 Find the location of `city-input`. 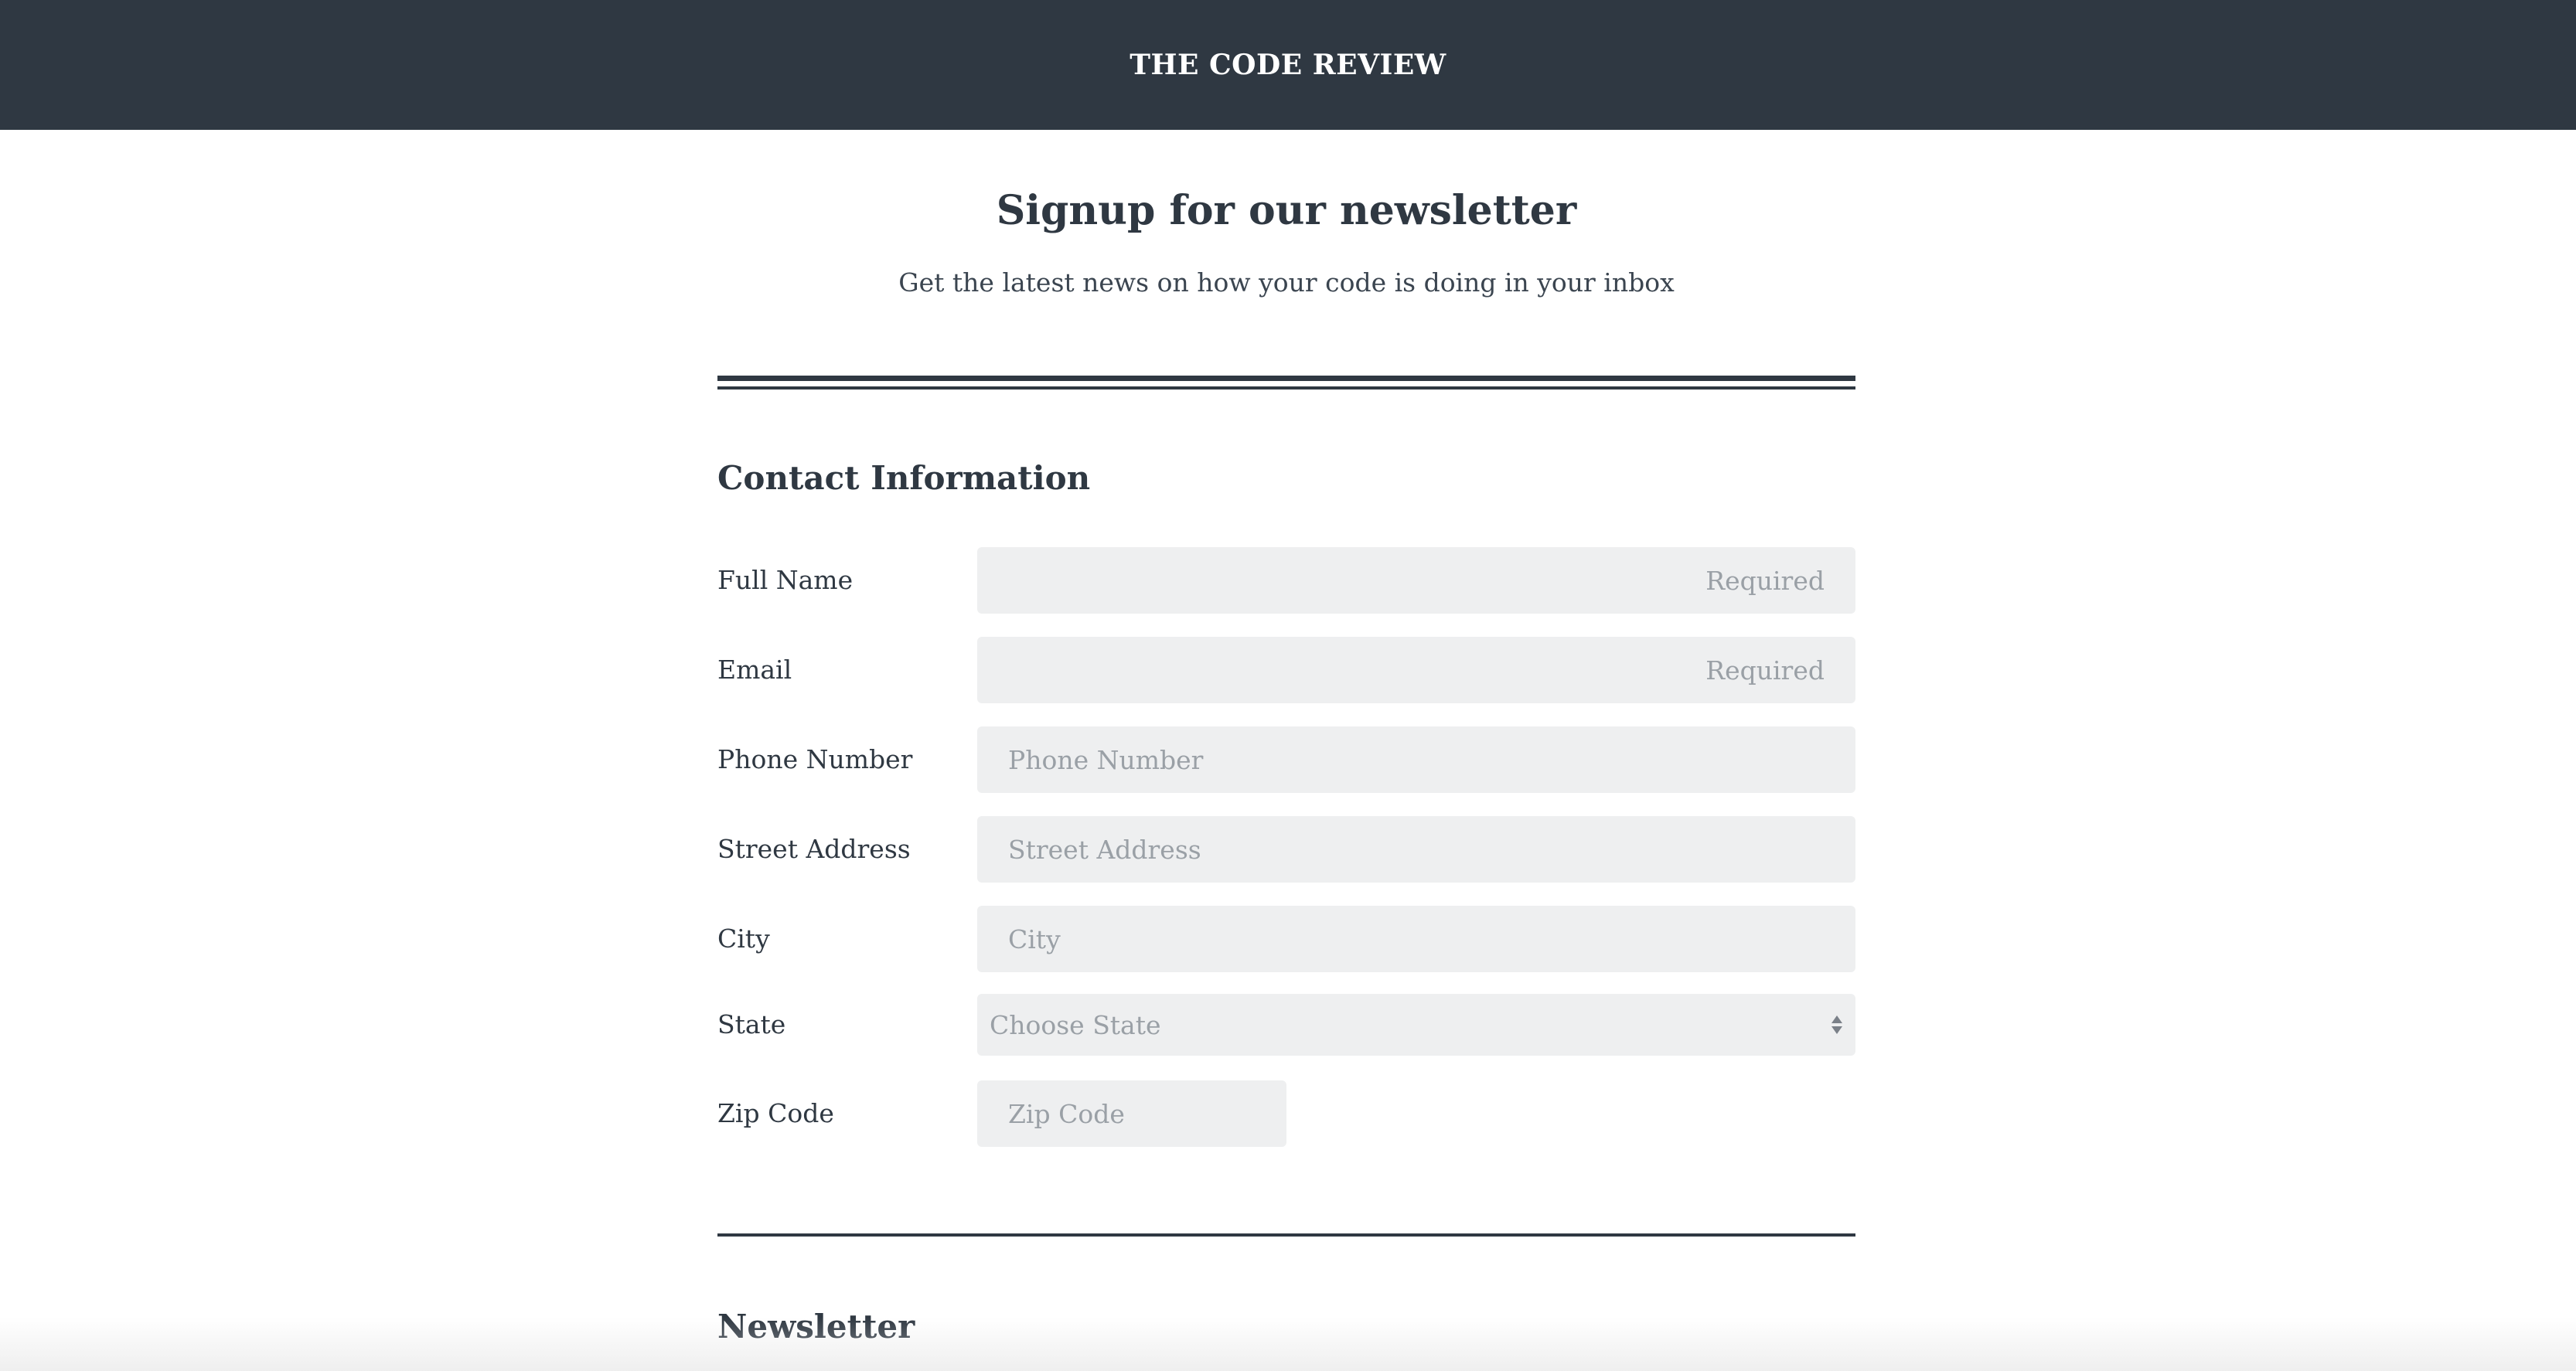

city-input is located at coordinates (1416, 939).